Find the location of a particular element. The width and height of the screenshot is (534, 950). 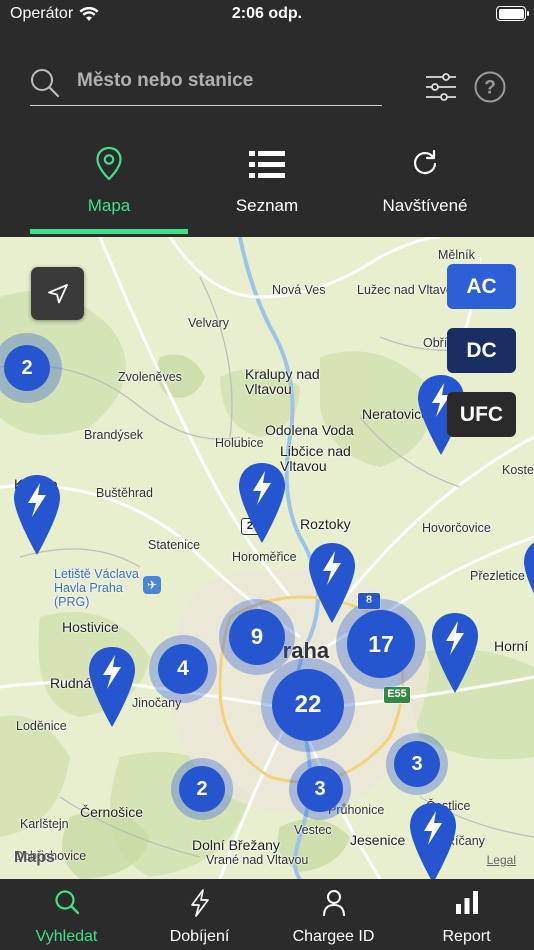

status-time: 2:06 odp. is located at coordinates (267, 13).